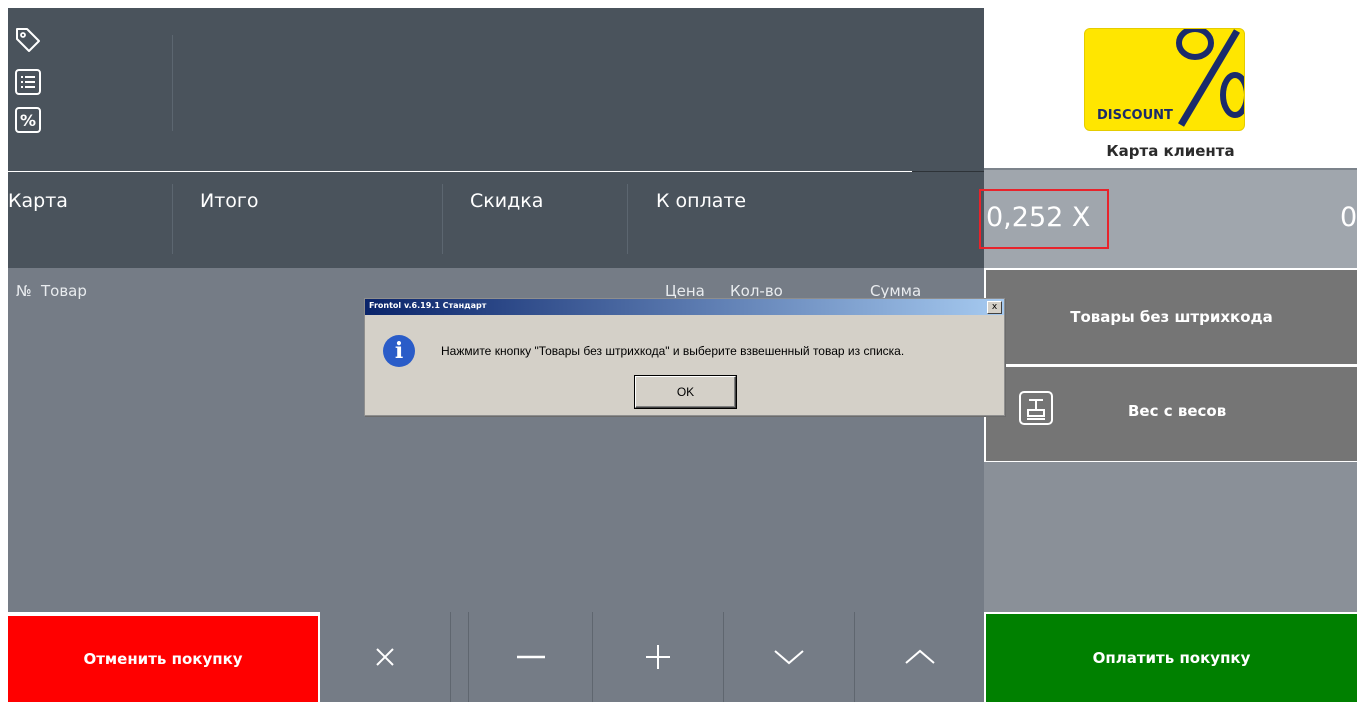 This screenshot has width=1357, height=702. Describe the element at coordinates (1135, 115) in the screenshot. I see `discount-logo-text: DISCOUNT` at that location.